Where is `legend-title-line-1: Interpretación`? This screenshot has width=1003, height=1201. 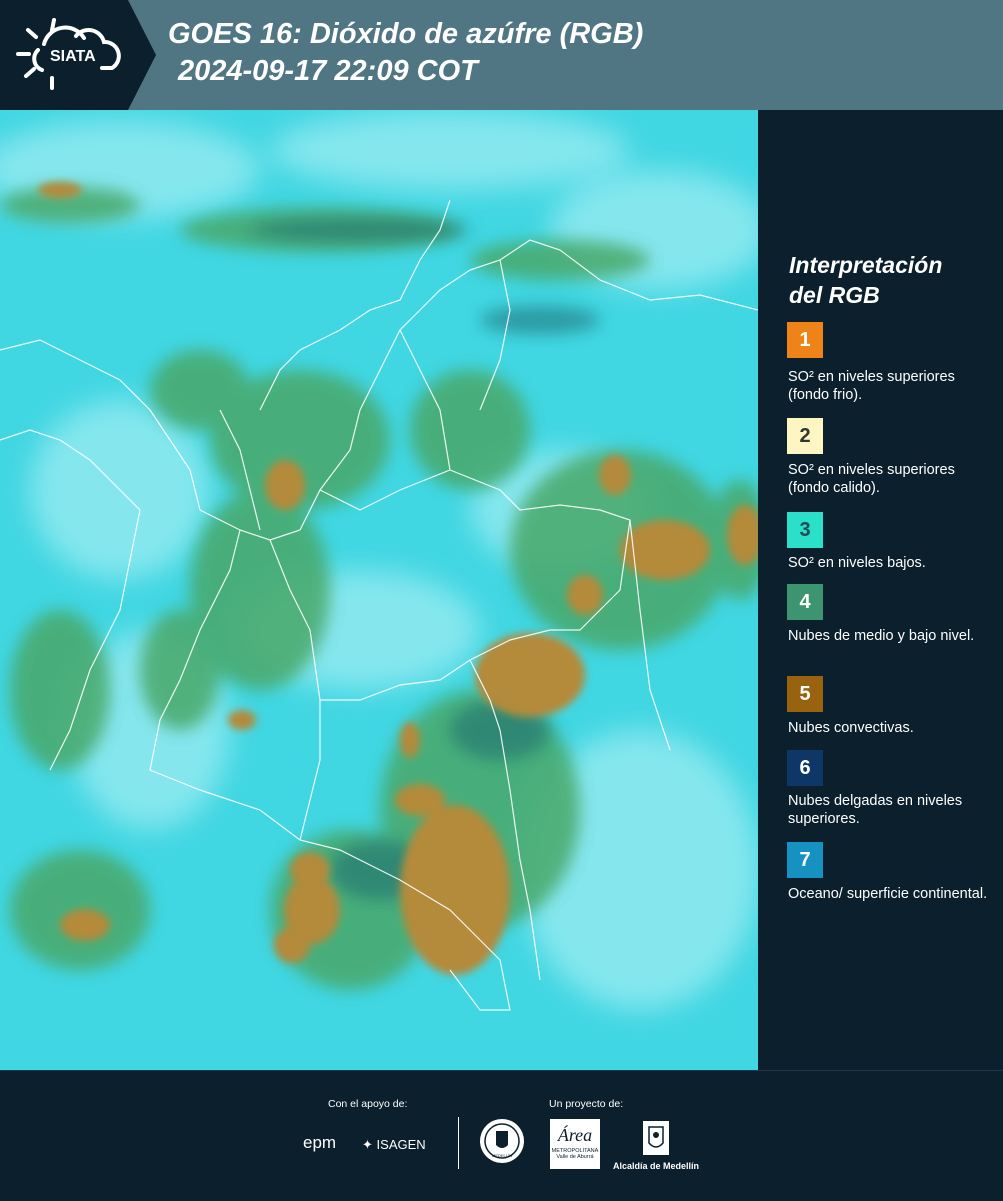 legend-title-line-1: Interpretación is located at coordinates (866, 265).